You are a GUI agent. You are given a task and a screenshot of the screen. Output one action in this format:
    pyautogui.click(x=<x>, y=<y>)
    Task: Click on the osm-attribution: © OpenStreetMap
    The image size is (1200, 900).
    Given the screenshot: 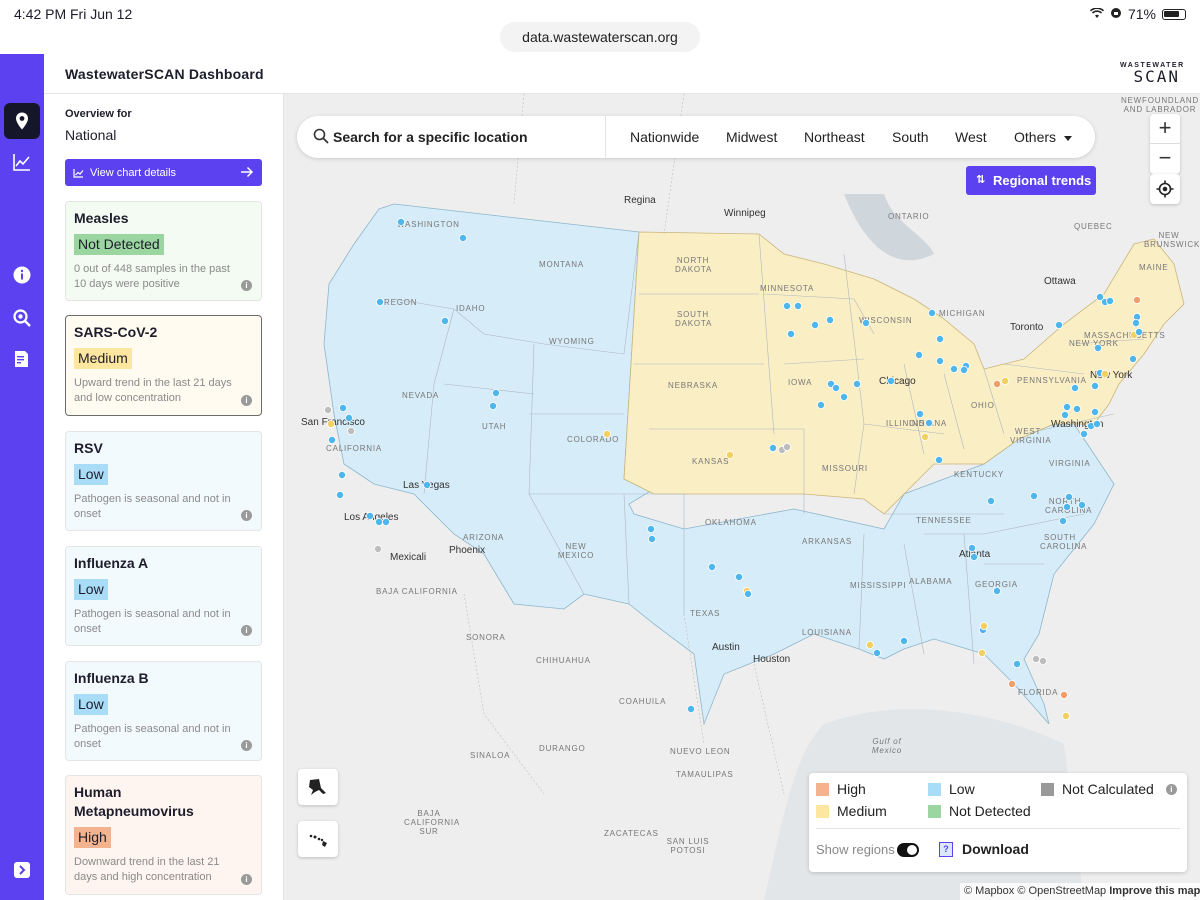 What is the action you would take?
    pyautogui.click(x=1061, y=891)
    